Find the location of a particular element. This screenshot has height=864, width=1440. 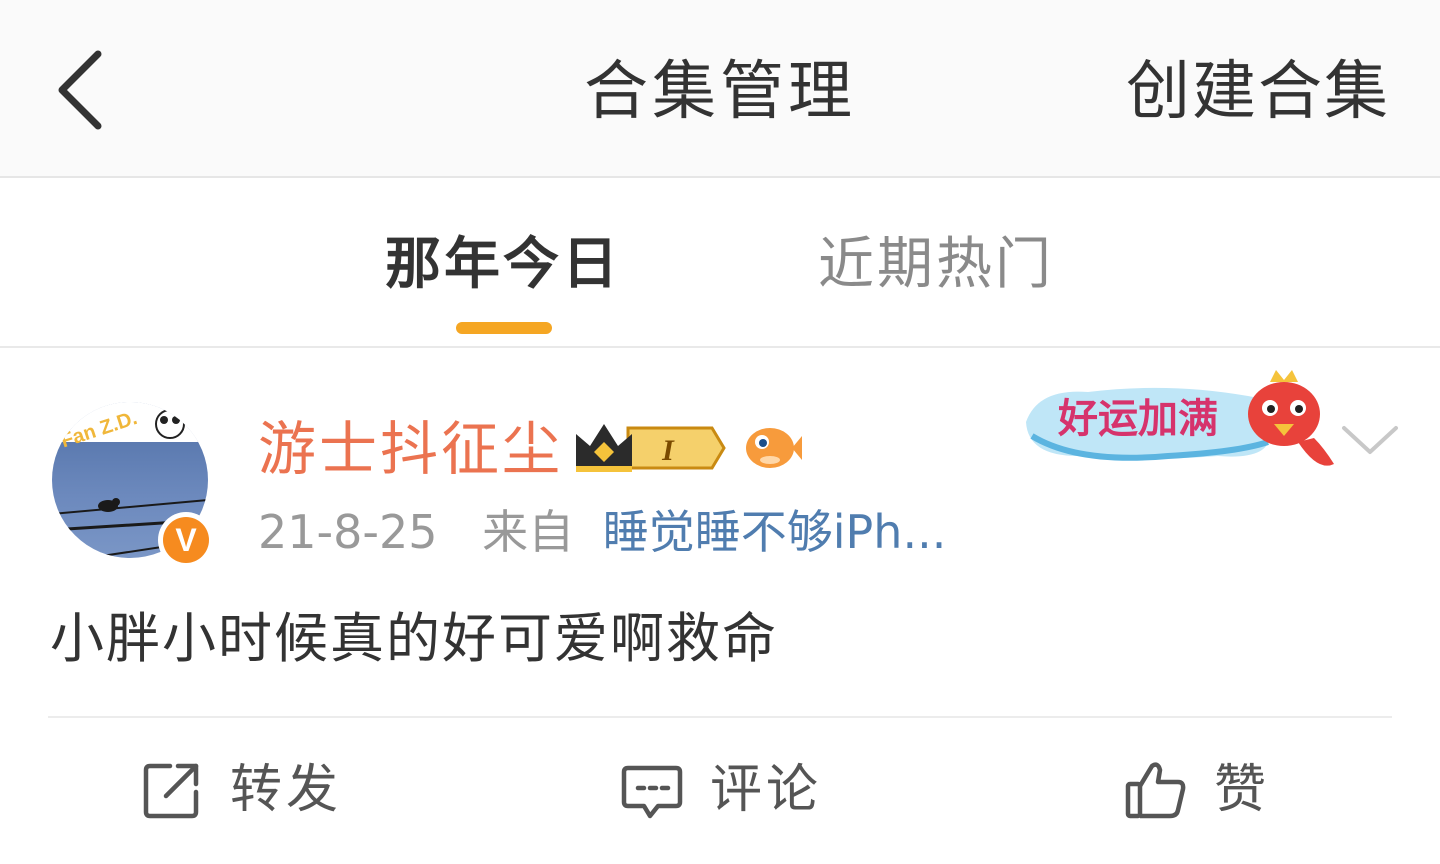

verified-badge: V is located at coordinates (186, 540).